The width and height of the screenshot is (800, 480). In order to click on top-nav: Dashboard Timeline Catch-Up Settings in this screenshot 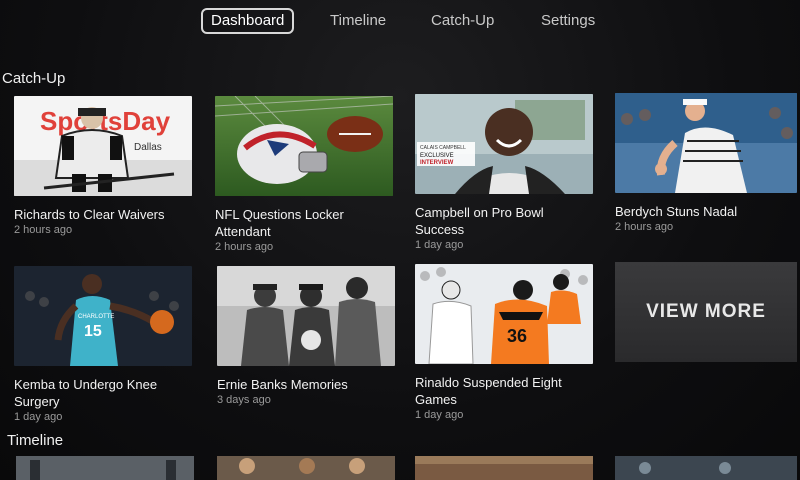, I will do `click(400, 23)`.